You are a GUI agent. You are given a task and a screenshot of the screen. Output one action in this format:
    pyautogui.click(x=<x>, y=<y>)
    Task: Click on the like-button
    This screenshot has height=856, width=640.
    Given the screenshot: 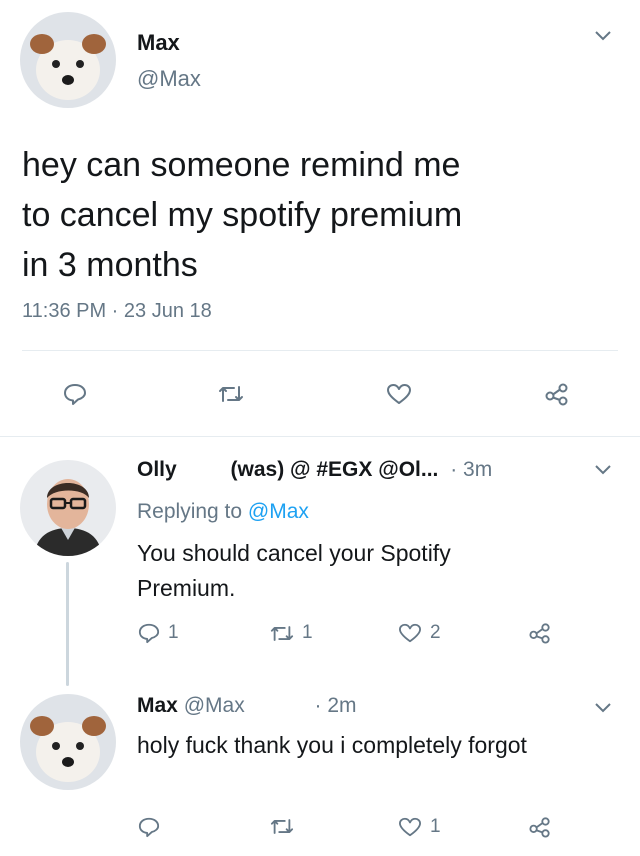 What is the action you would take?
    pyautogui.click(x=399, y=394)
    